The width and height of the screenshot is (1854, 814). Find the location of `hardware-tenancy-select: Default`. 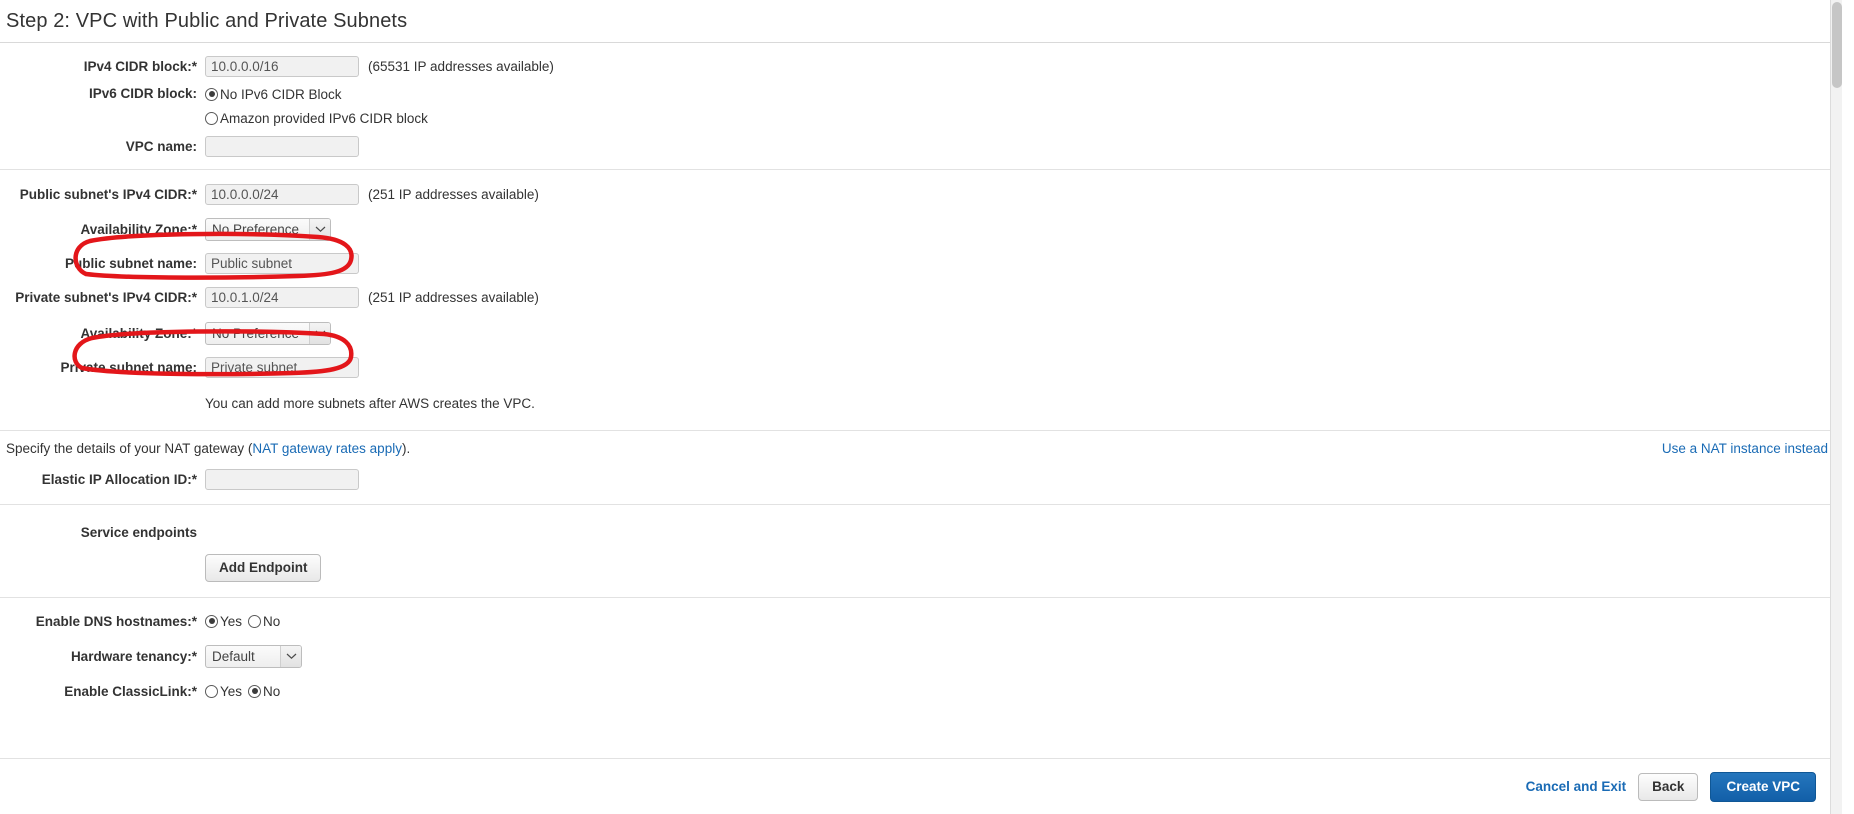

hardware-tenancy-select: Default is located at coordinates (253, 656).